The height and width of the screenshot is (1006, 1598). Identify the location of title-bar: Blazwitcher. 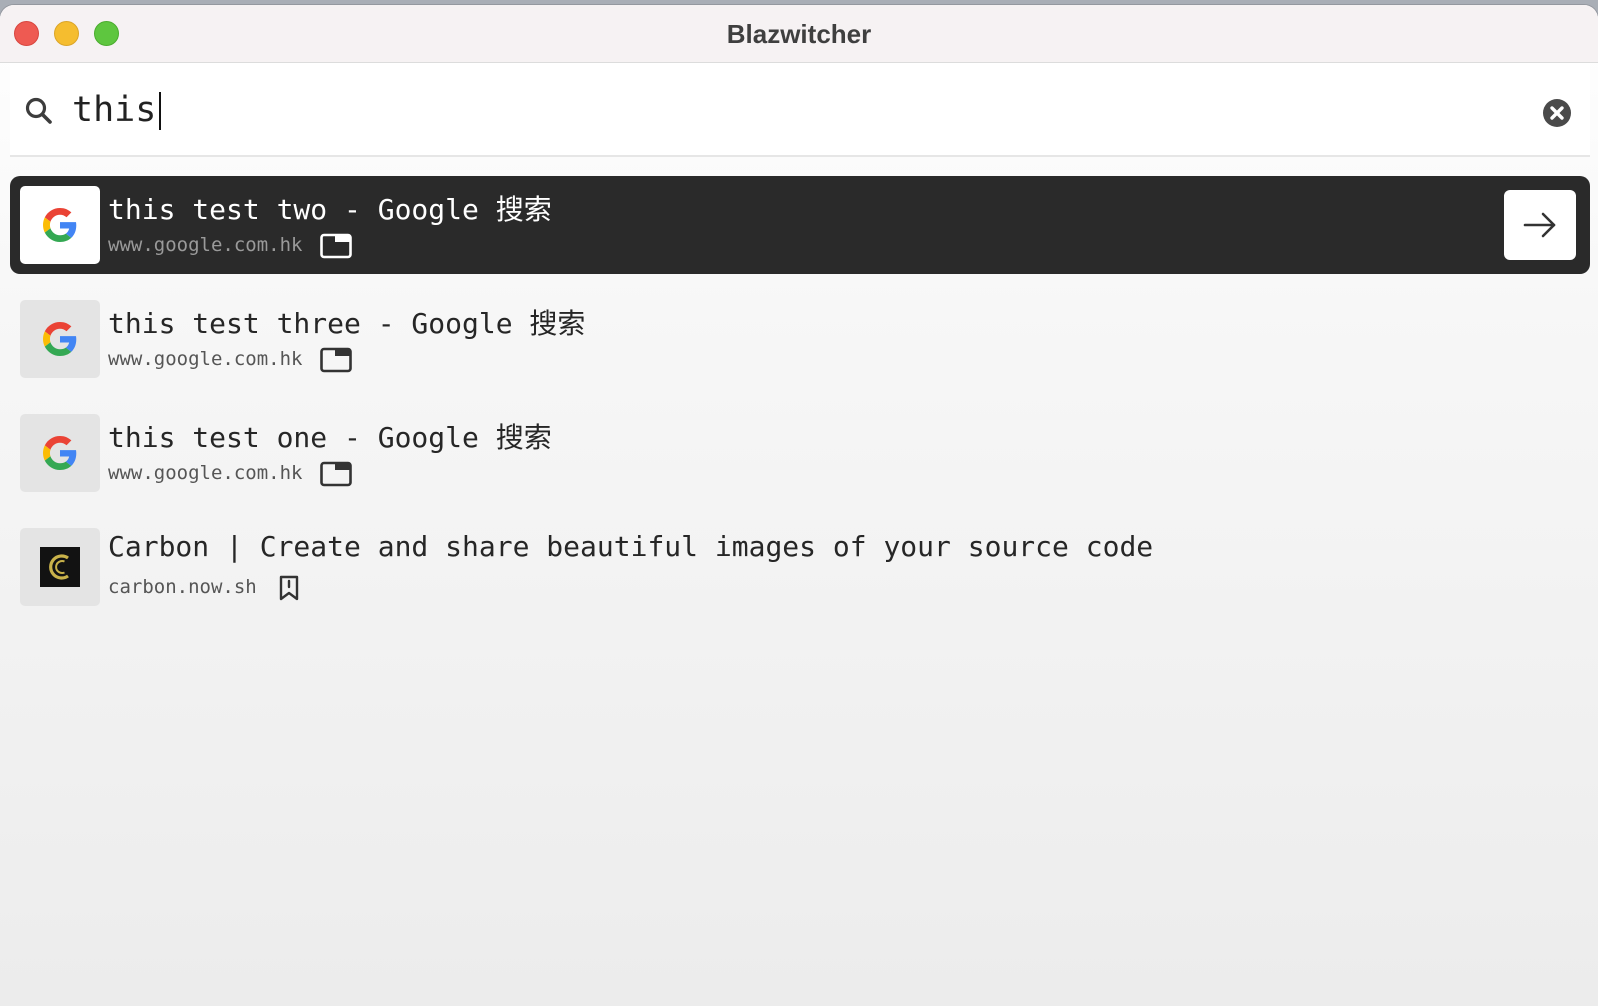
(799, 34).